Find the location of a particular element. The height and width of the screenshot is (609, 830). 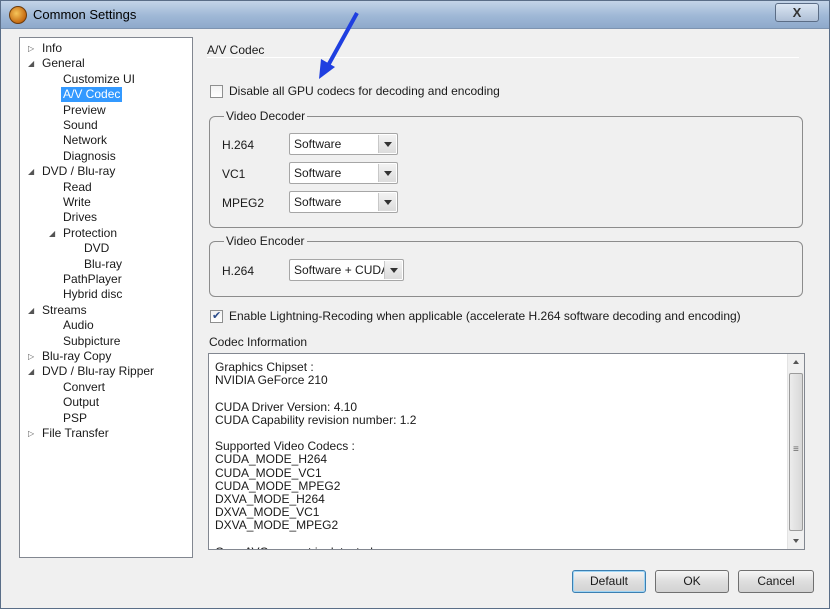

codec-info-line: NVIDIA GeForce 210 is located at coordinates (271, 380).